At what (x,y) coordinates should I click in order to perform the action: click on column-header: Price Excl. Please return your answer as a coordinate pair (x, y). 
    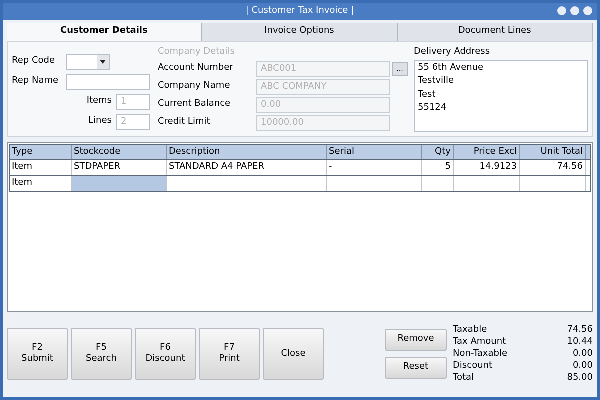
    Looking at the image, I should click on (487, 152).